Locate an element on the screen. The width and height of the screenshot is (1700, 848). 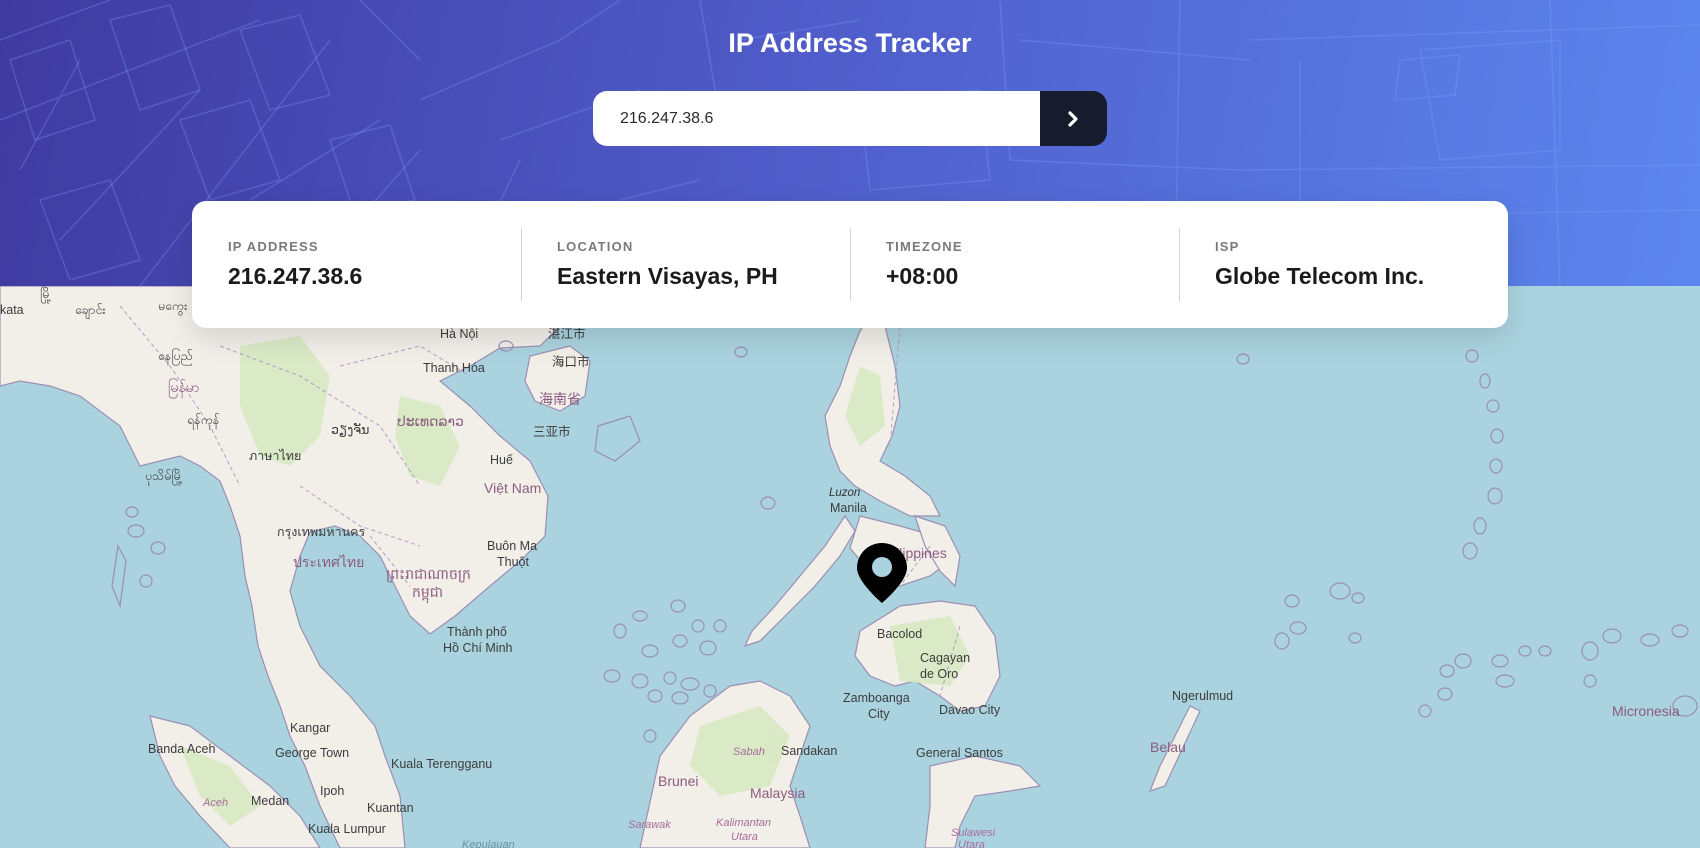
ip-address-section: IP ADDRESS 216.247.38.6 is located at coordinates (356, 264).